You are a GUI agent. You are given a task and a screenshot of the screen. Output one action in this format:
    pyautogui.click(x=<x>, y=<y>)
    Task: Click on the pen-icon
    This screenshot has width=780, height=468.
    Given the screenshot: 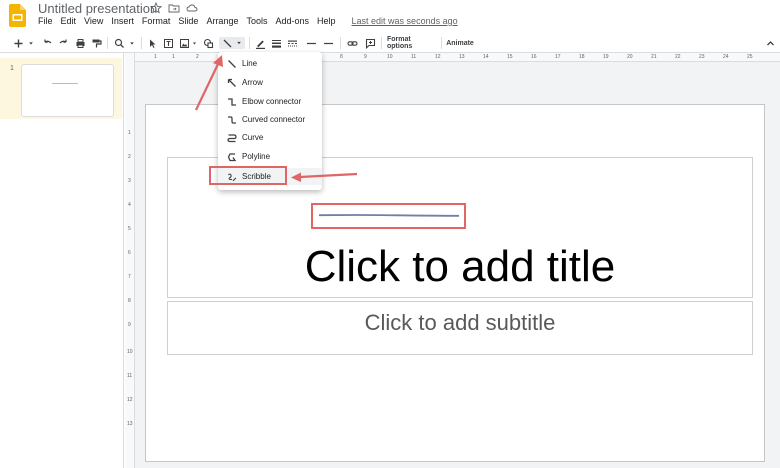 What is the action you would take?
    pyautogui.click(x=260, y=44)
    